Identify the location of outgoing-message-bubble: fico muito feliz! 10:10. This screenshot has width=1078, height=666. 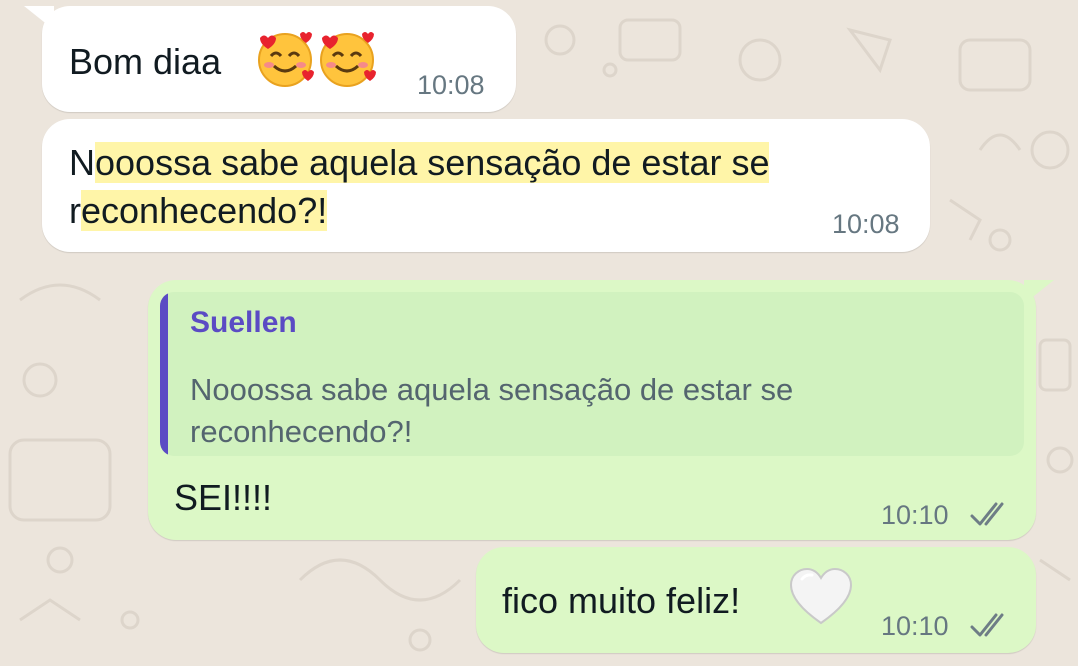
(756, 600).